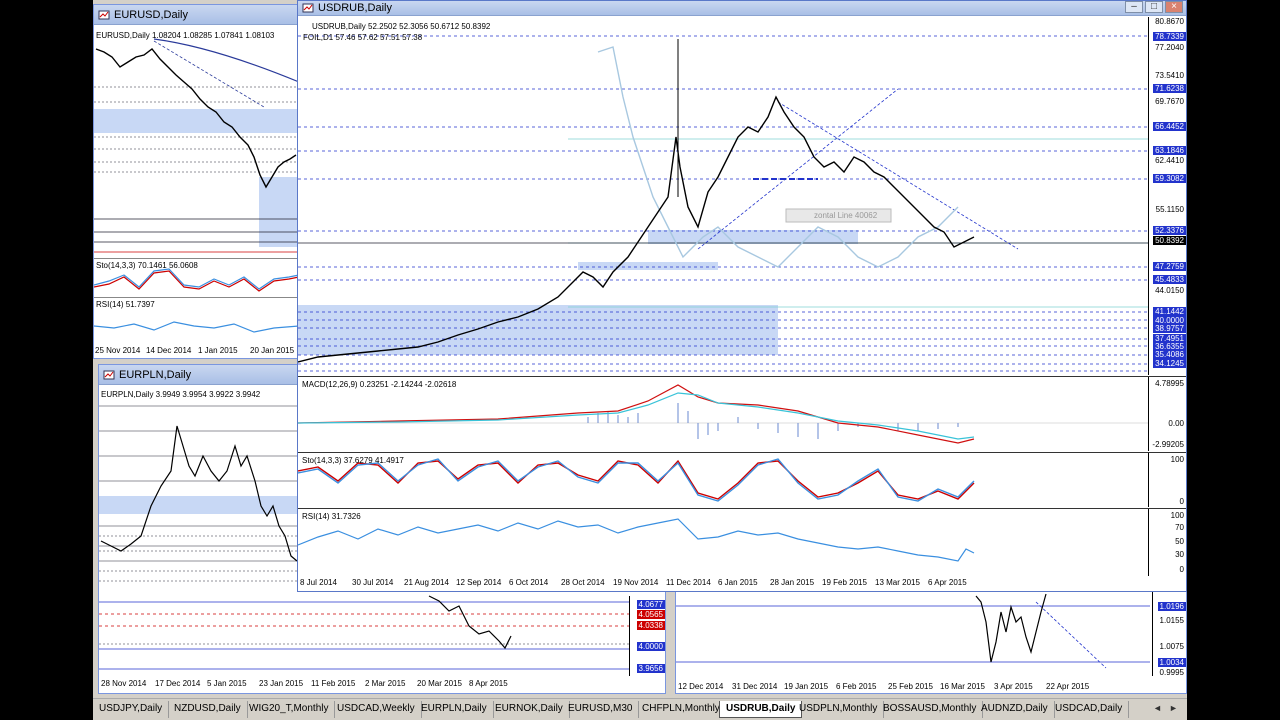  Describe the element at coordinates (910, 686) in the screenshot. I see `parity-date-4: 25 Feb 2015` at that location.